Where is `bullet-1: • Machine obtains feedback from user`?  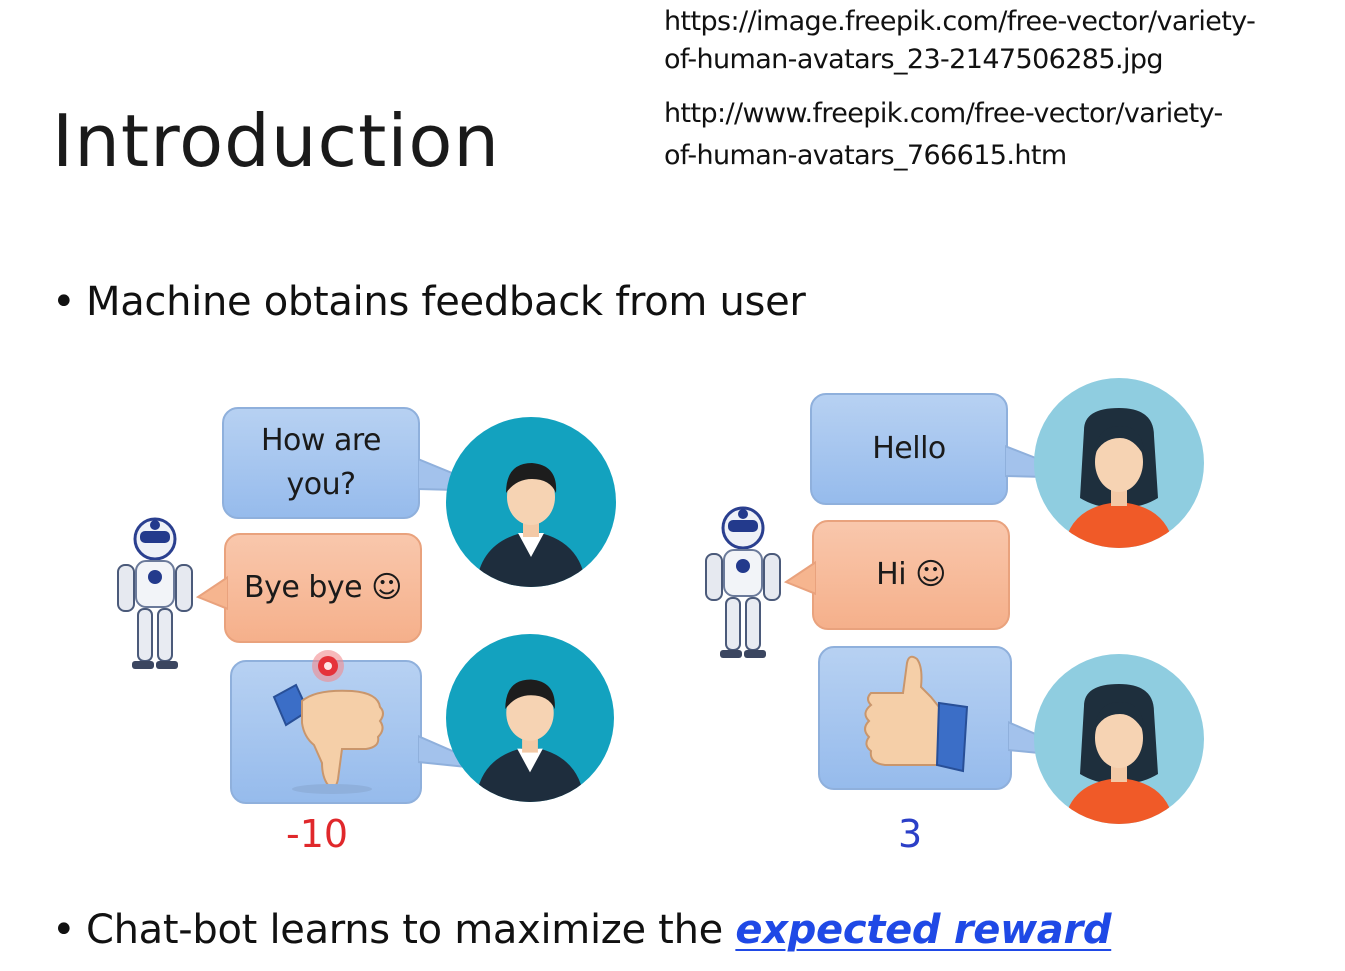 bullet-1: • Machine obtains feedback from user is located at coordinates (429, 302).